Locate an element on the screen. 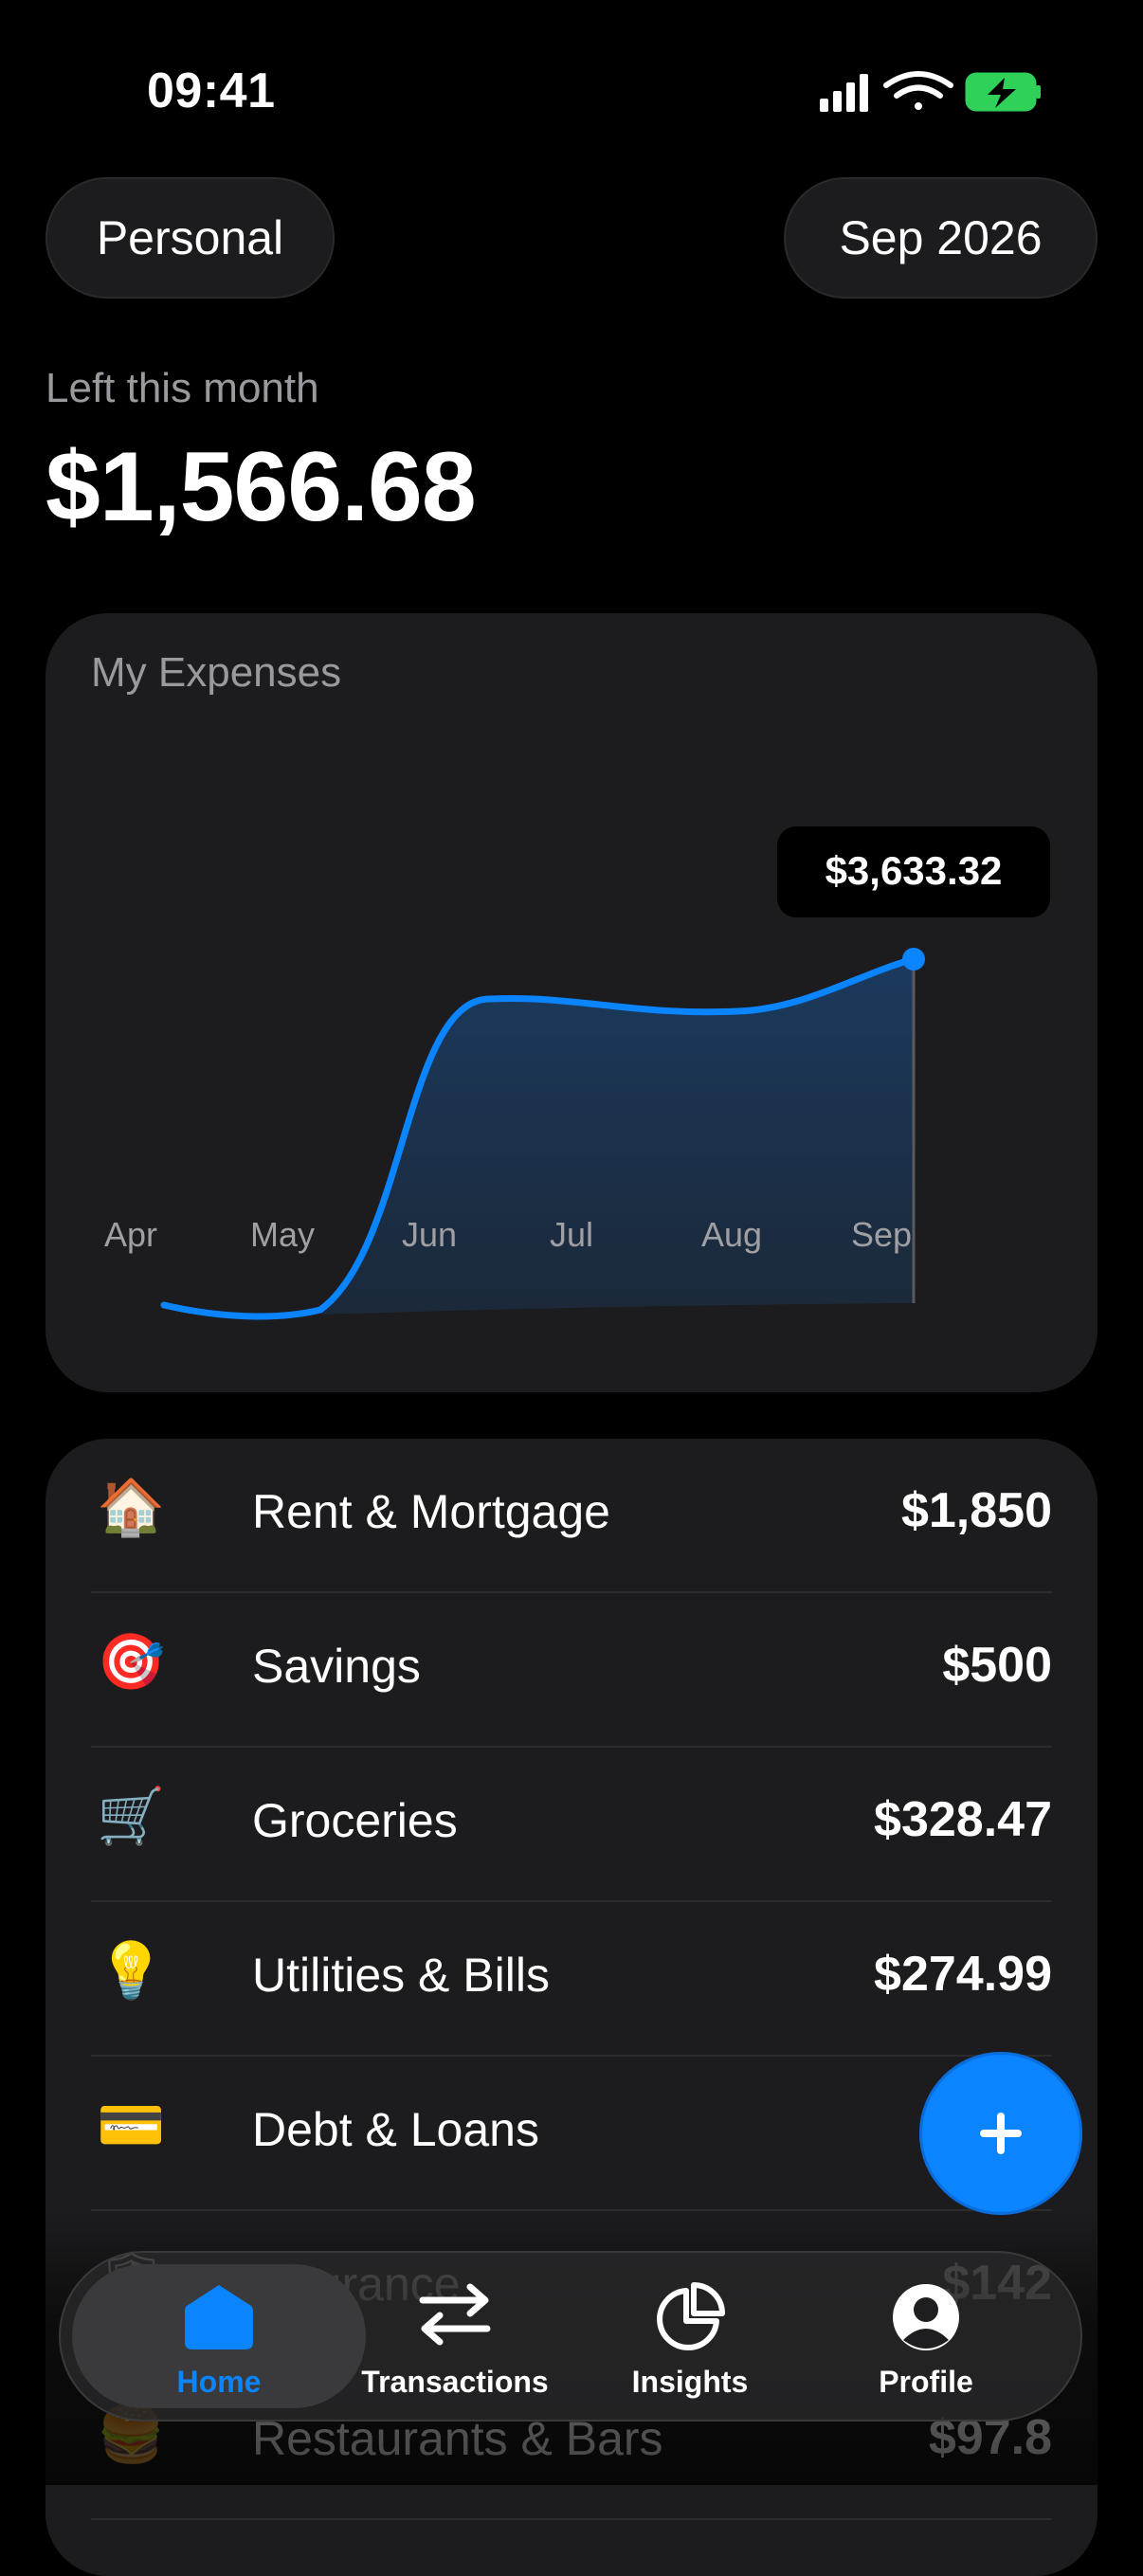 This screenshot has width=1143, height=2576. tab-home: Home is located at coordinates (219, 2336).